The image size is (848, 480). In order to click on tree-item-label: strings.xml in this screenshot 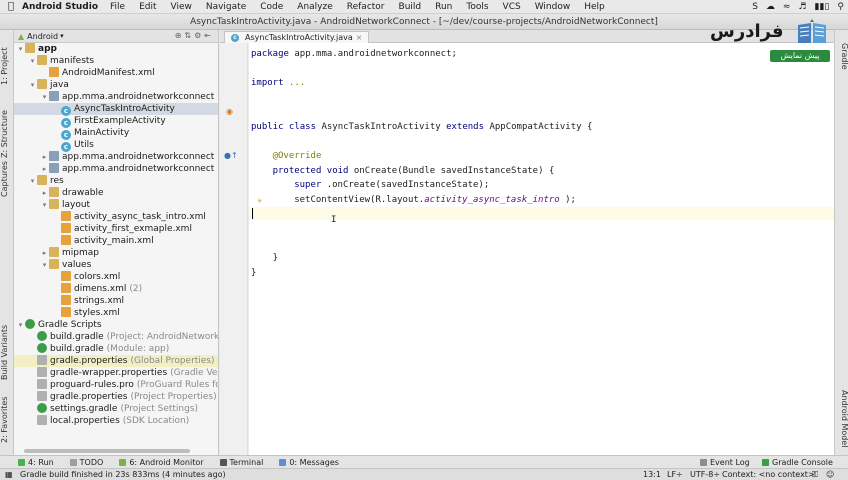, I will do `click(99, 301)`.